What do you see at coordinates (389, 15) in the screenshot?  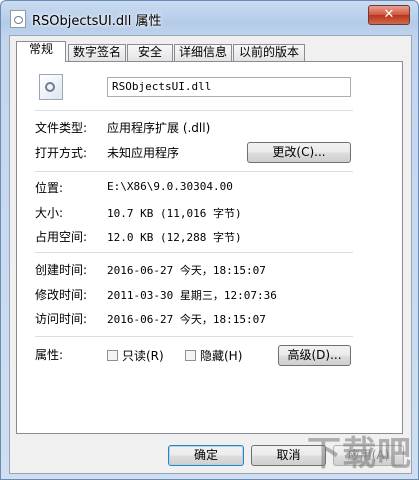 I see `close-button: ✕` at bounding box center [389, 15].